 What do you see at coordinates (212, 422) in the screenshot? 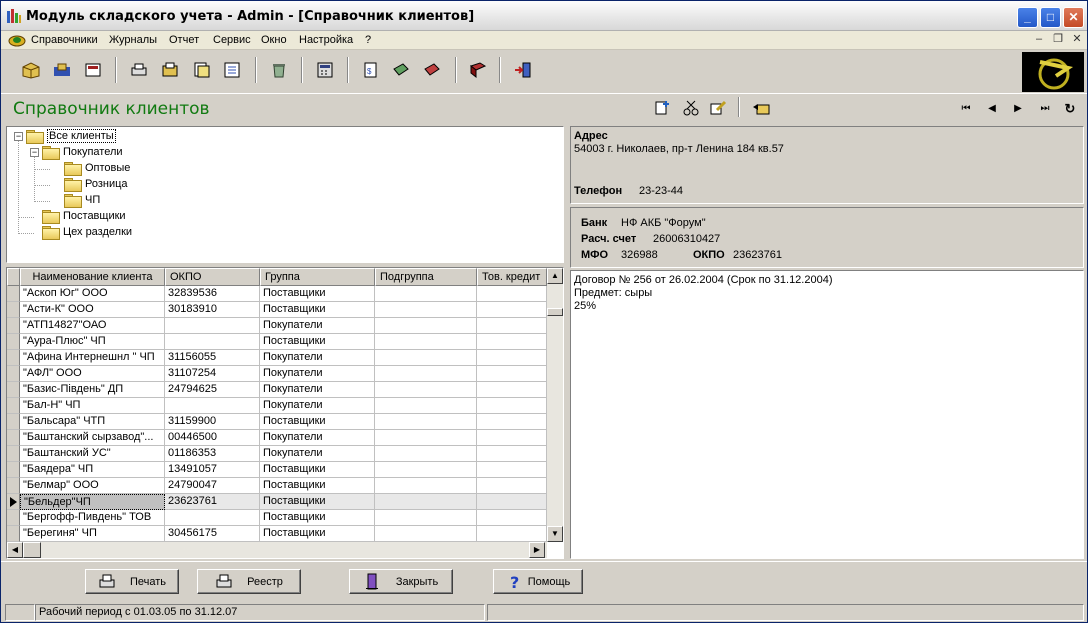
I see `cell-okpo: 31159900` at bounding box center [212, 422].